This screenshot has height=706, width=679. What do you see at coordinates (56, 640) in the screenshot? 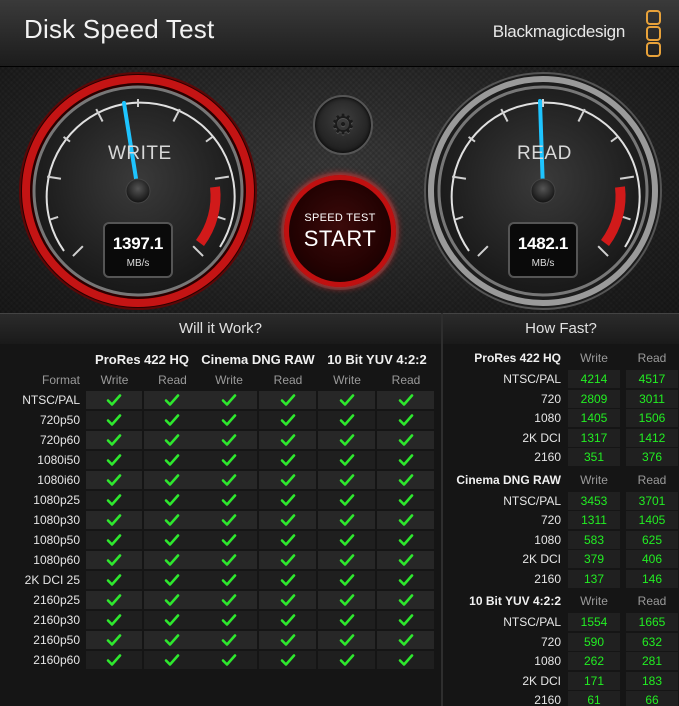
I see `format-label: 2160p50` at bounding box center [56, 640].